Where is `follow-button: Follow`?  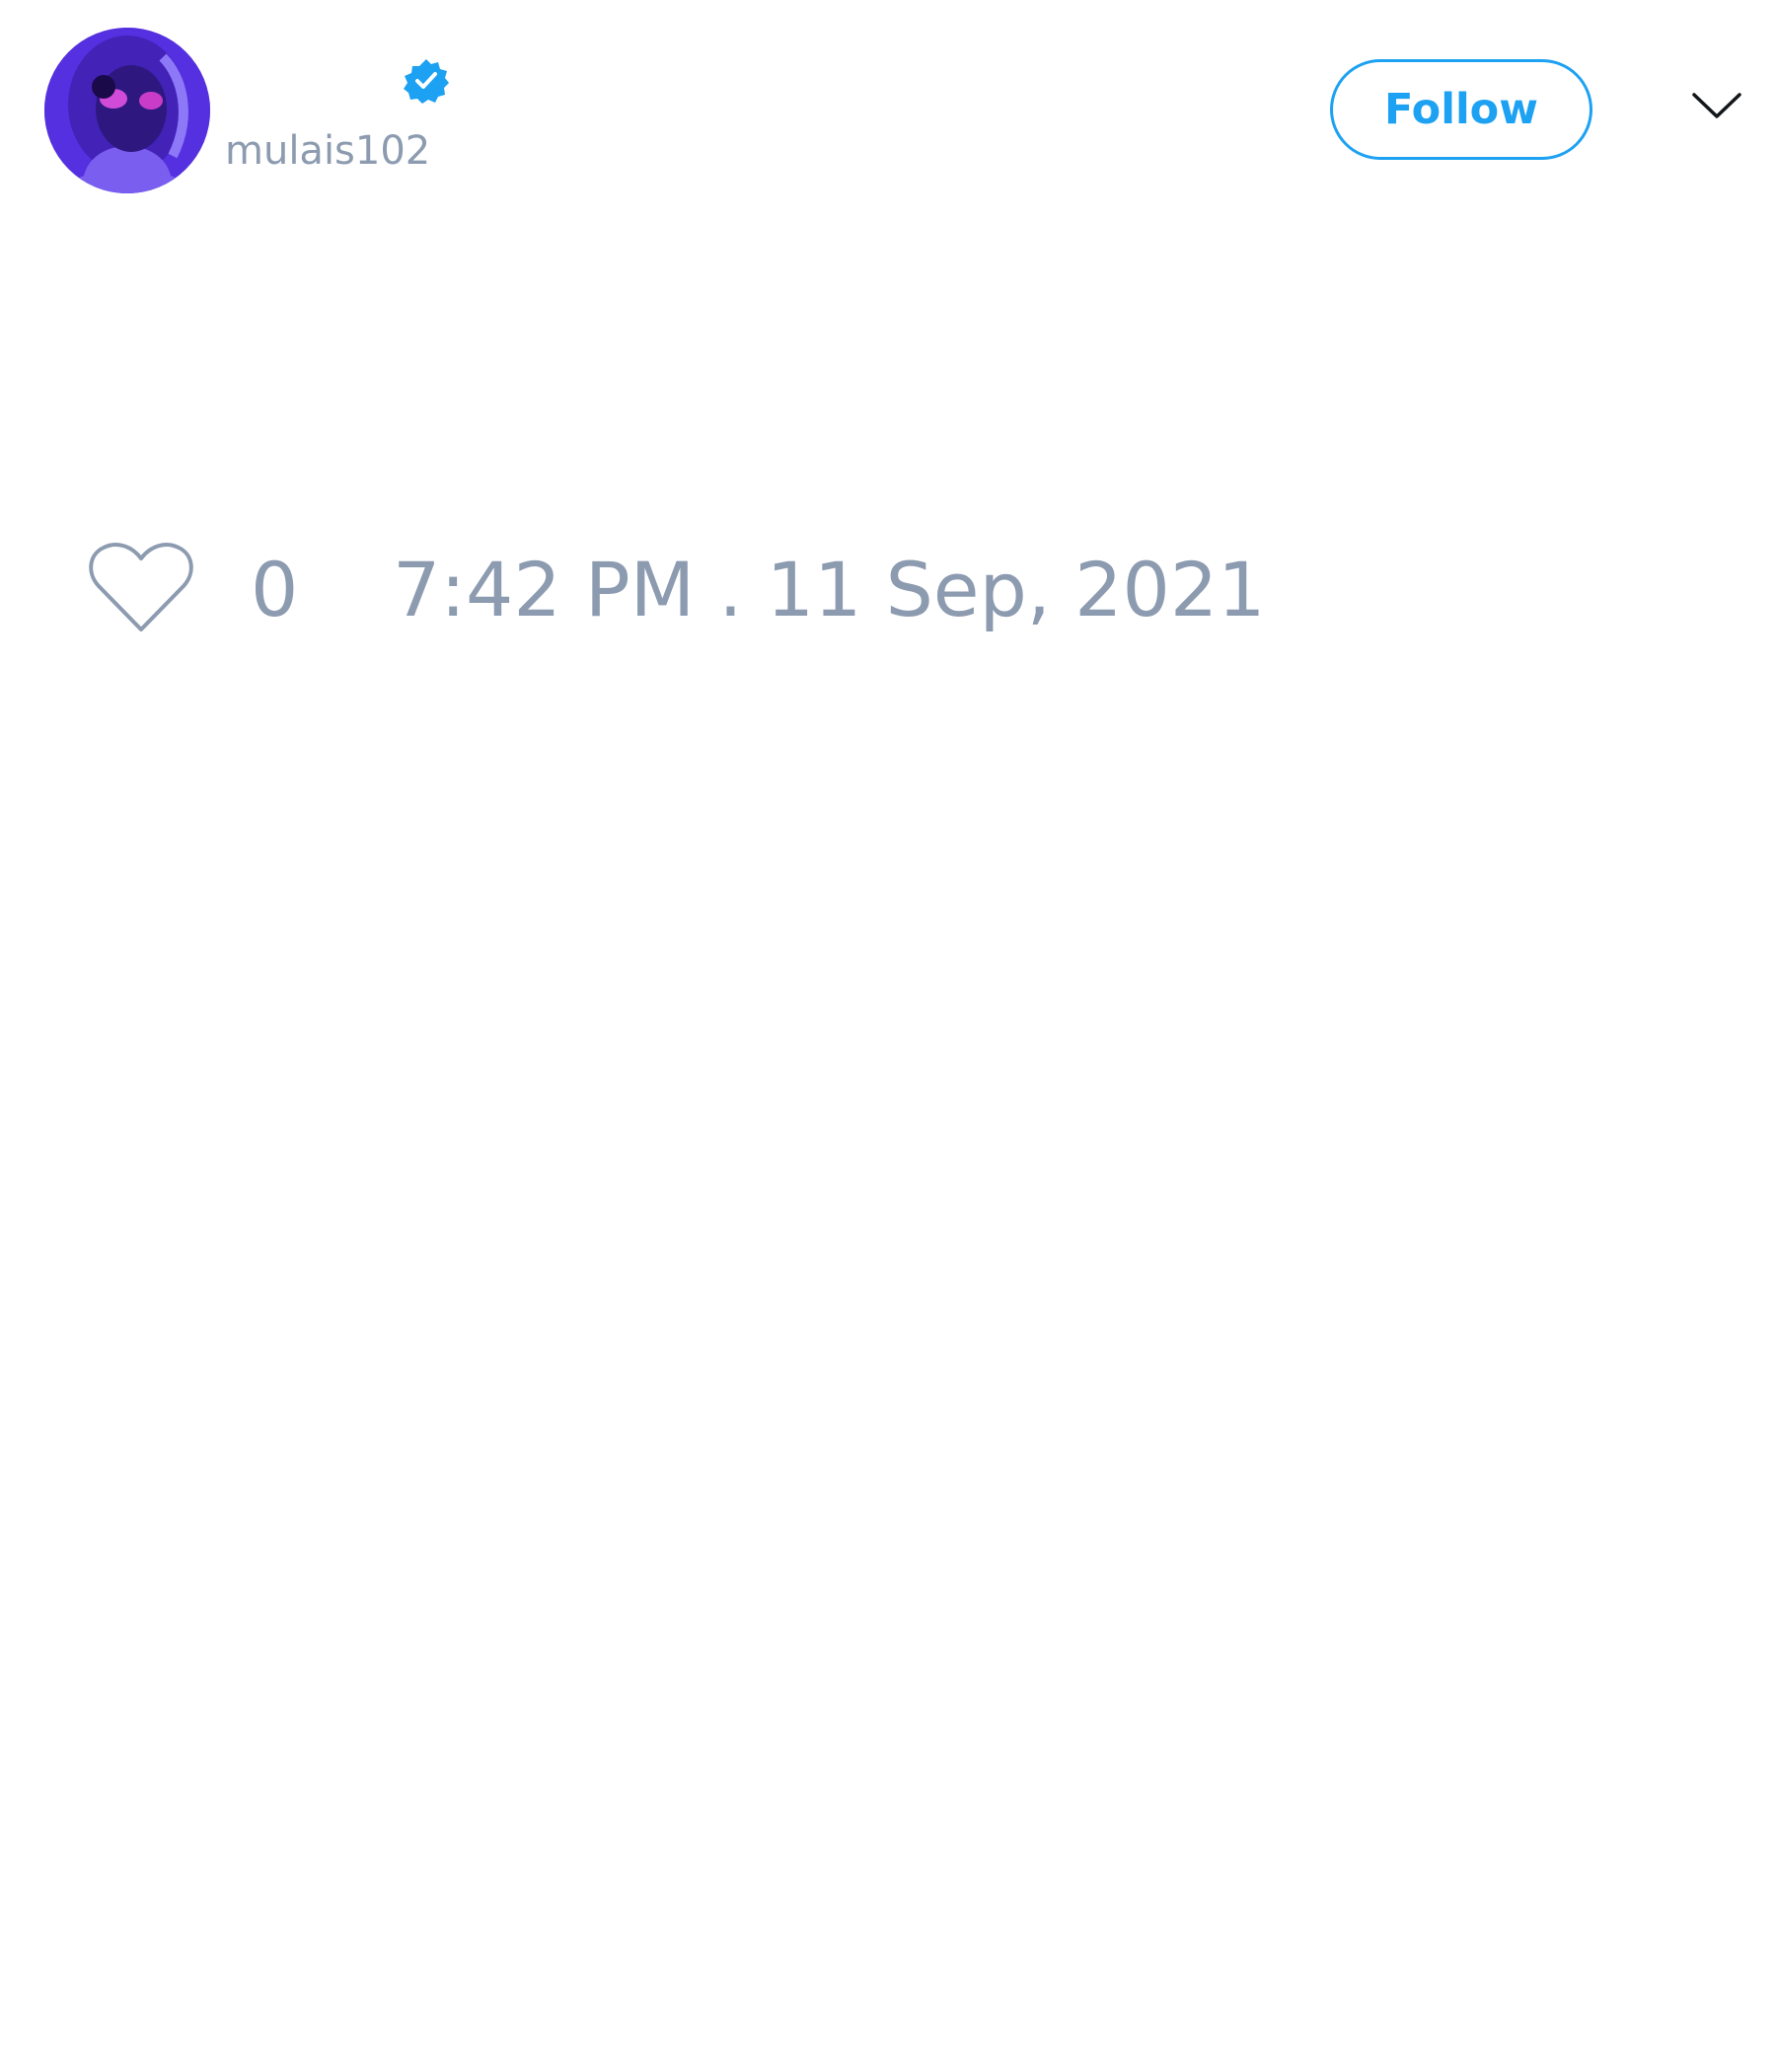 follow-button: Follow is located at coordinates (1461, 110).